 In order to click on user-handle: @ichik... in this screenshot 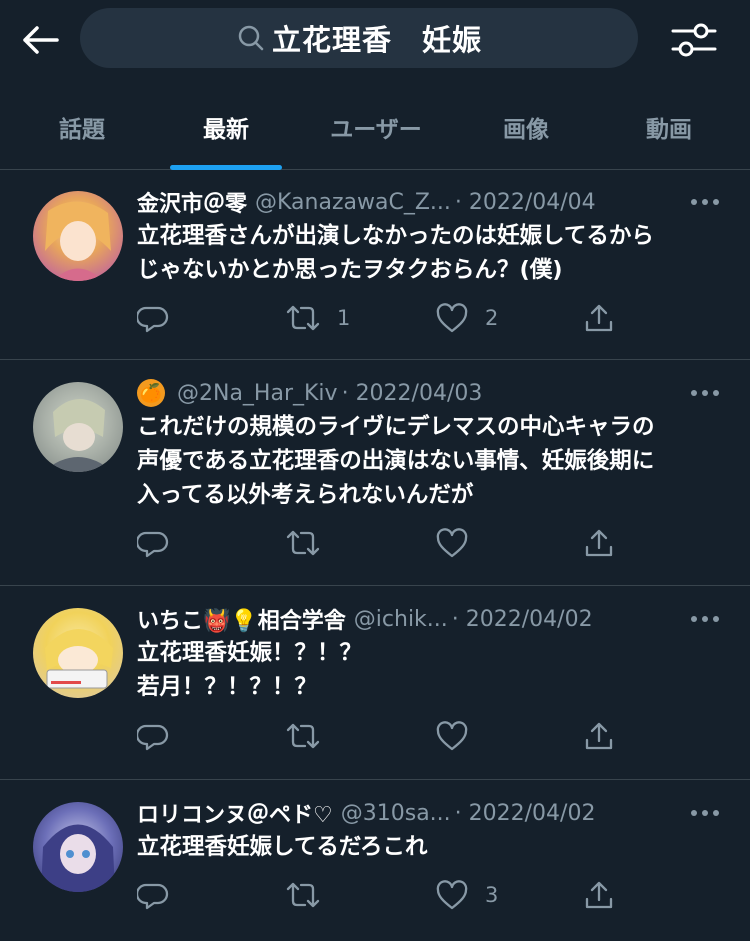, I will do `click(401, 619)`.